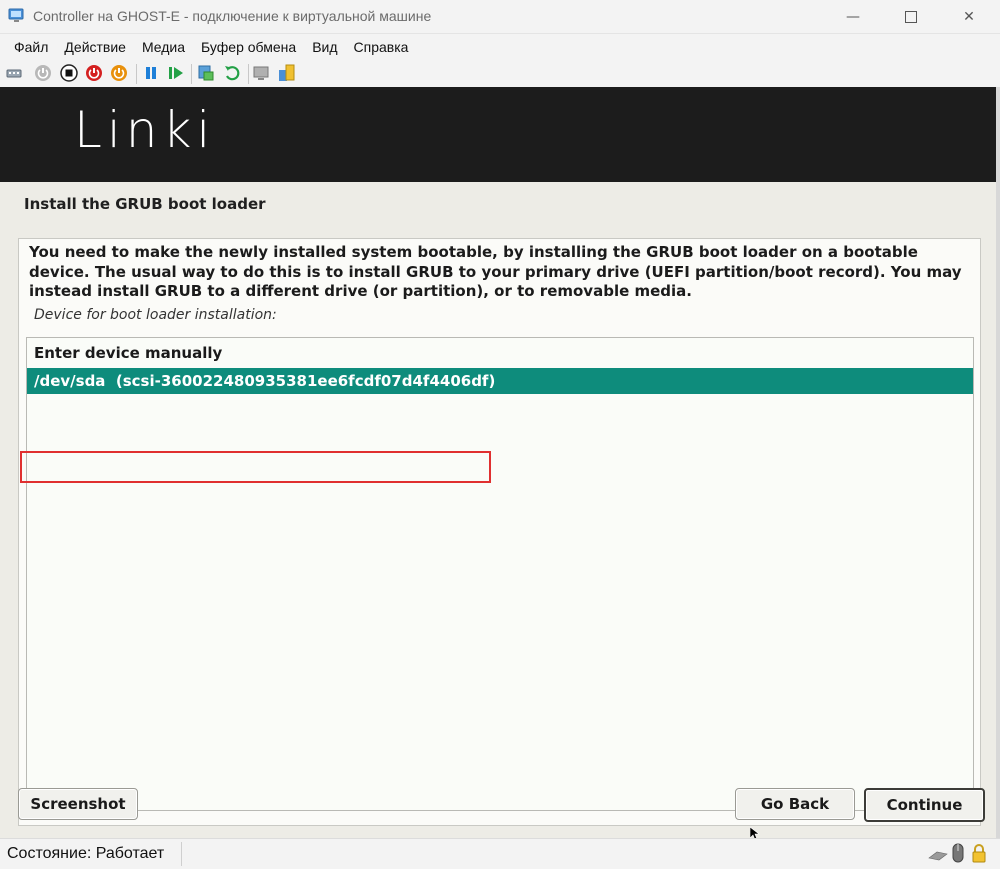 The width and height of the screenshot is (1000, 869). What do you see at coordinates (43, 73) in the screenshot?
I see `start-icon` at bounding box center [43, 73].